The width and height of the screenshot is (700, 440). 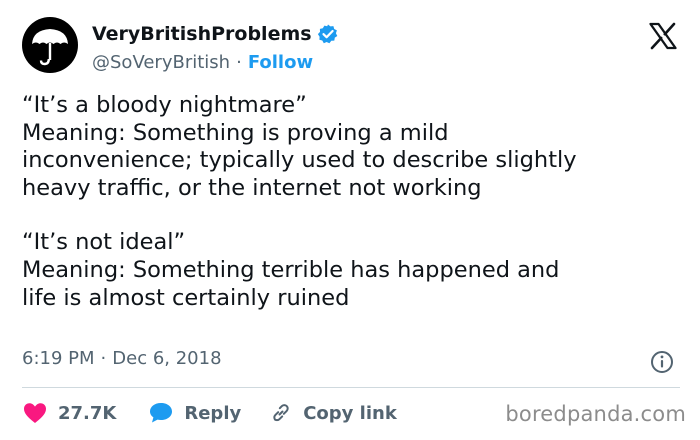 I want to click on follow-button: Follow, so click(x=280, y=62).